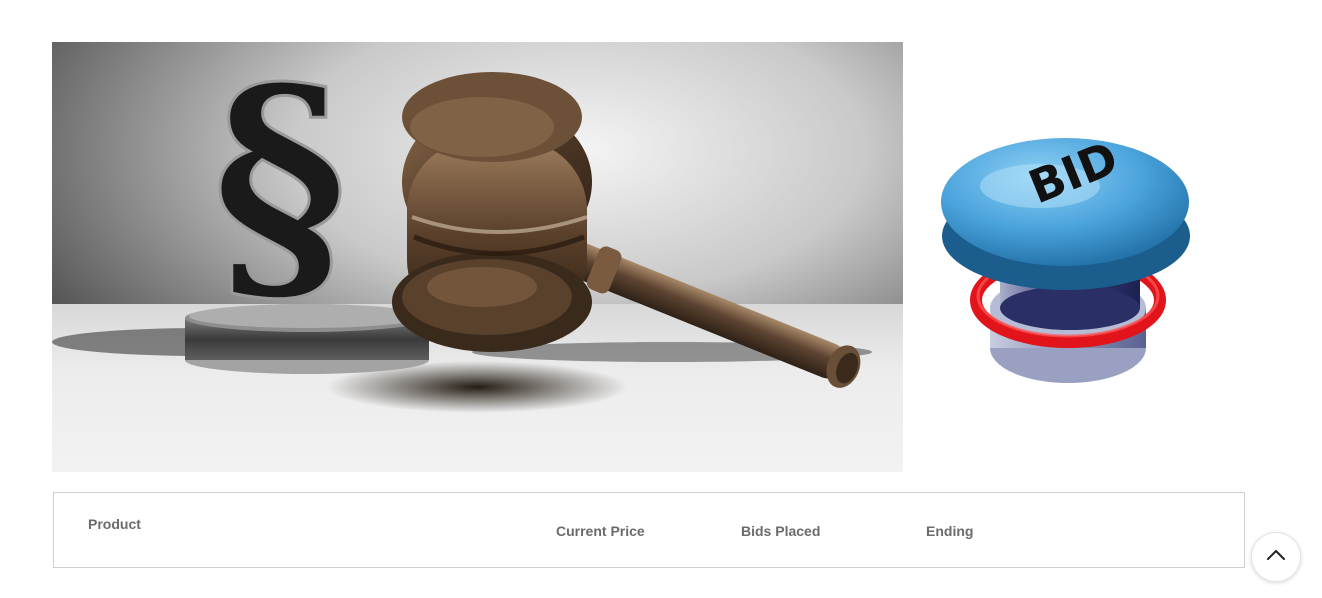  I want to click on scroll-to-top-button, so click(1276, 557).